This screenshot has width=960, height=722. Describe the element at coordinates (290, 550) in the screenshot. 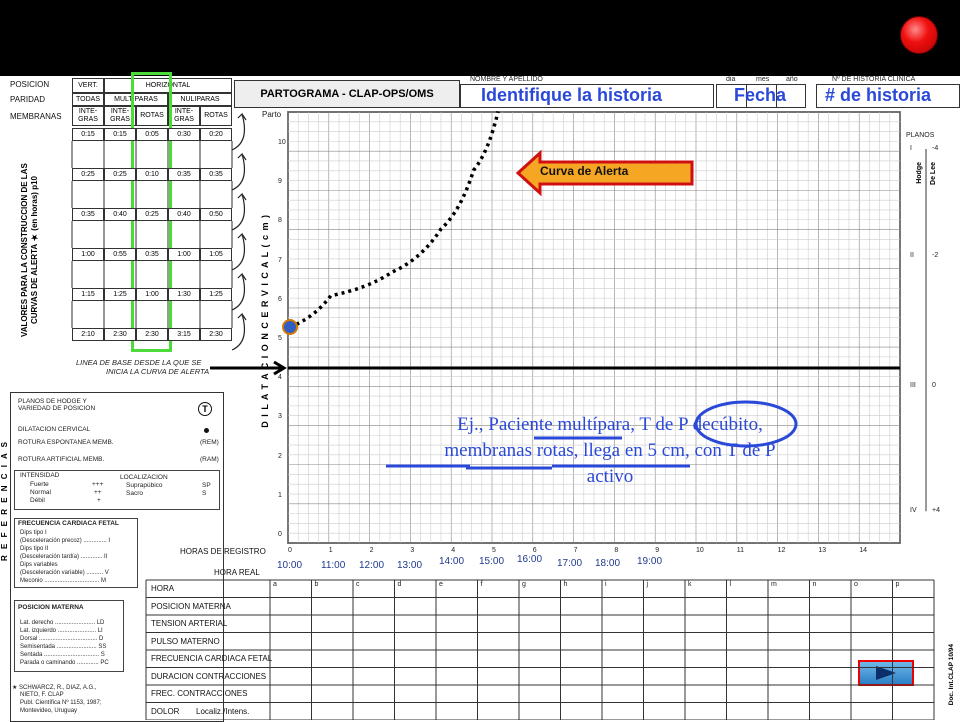

I see `x-tick-label: 0` at that location.